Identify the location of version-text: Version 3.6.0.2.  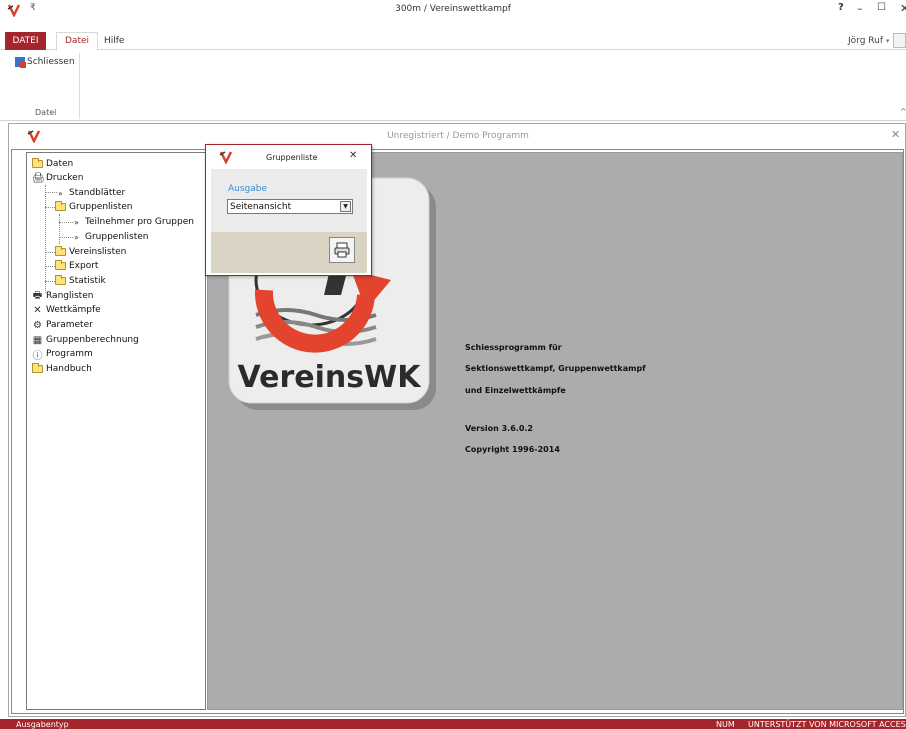
(499, 428).